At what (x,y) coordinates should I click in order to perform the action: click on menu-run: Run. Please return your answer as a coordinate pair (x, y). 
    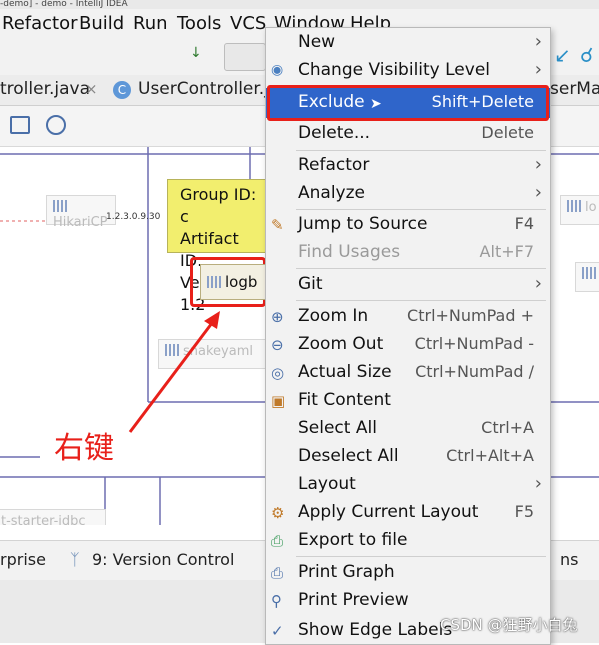
    Looking at the image, I should click on (150, 23).